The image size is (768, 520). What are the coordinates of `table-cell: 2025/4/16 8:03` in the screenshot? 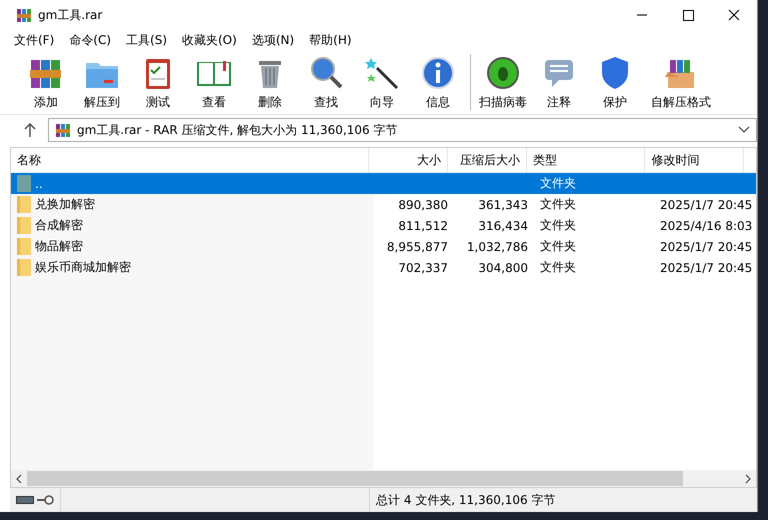 It's located at (706, 225).